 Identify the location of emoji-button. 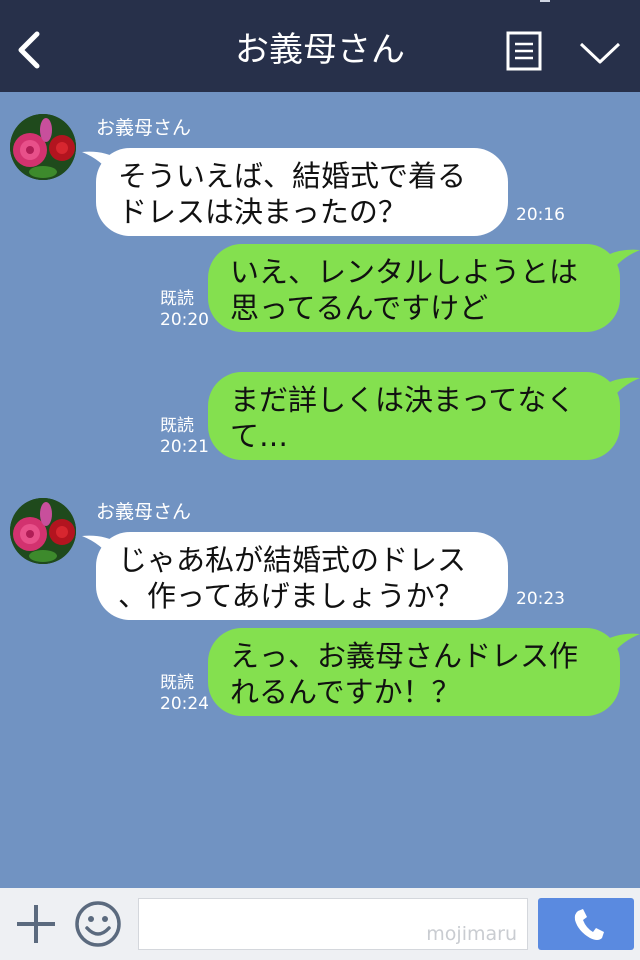
(98, 924).